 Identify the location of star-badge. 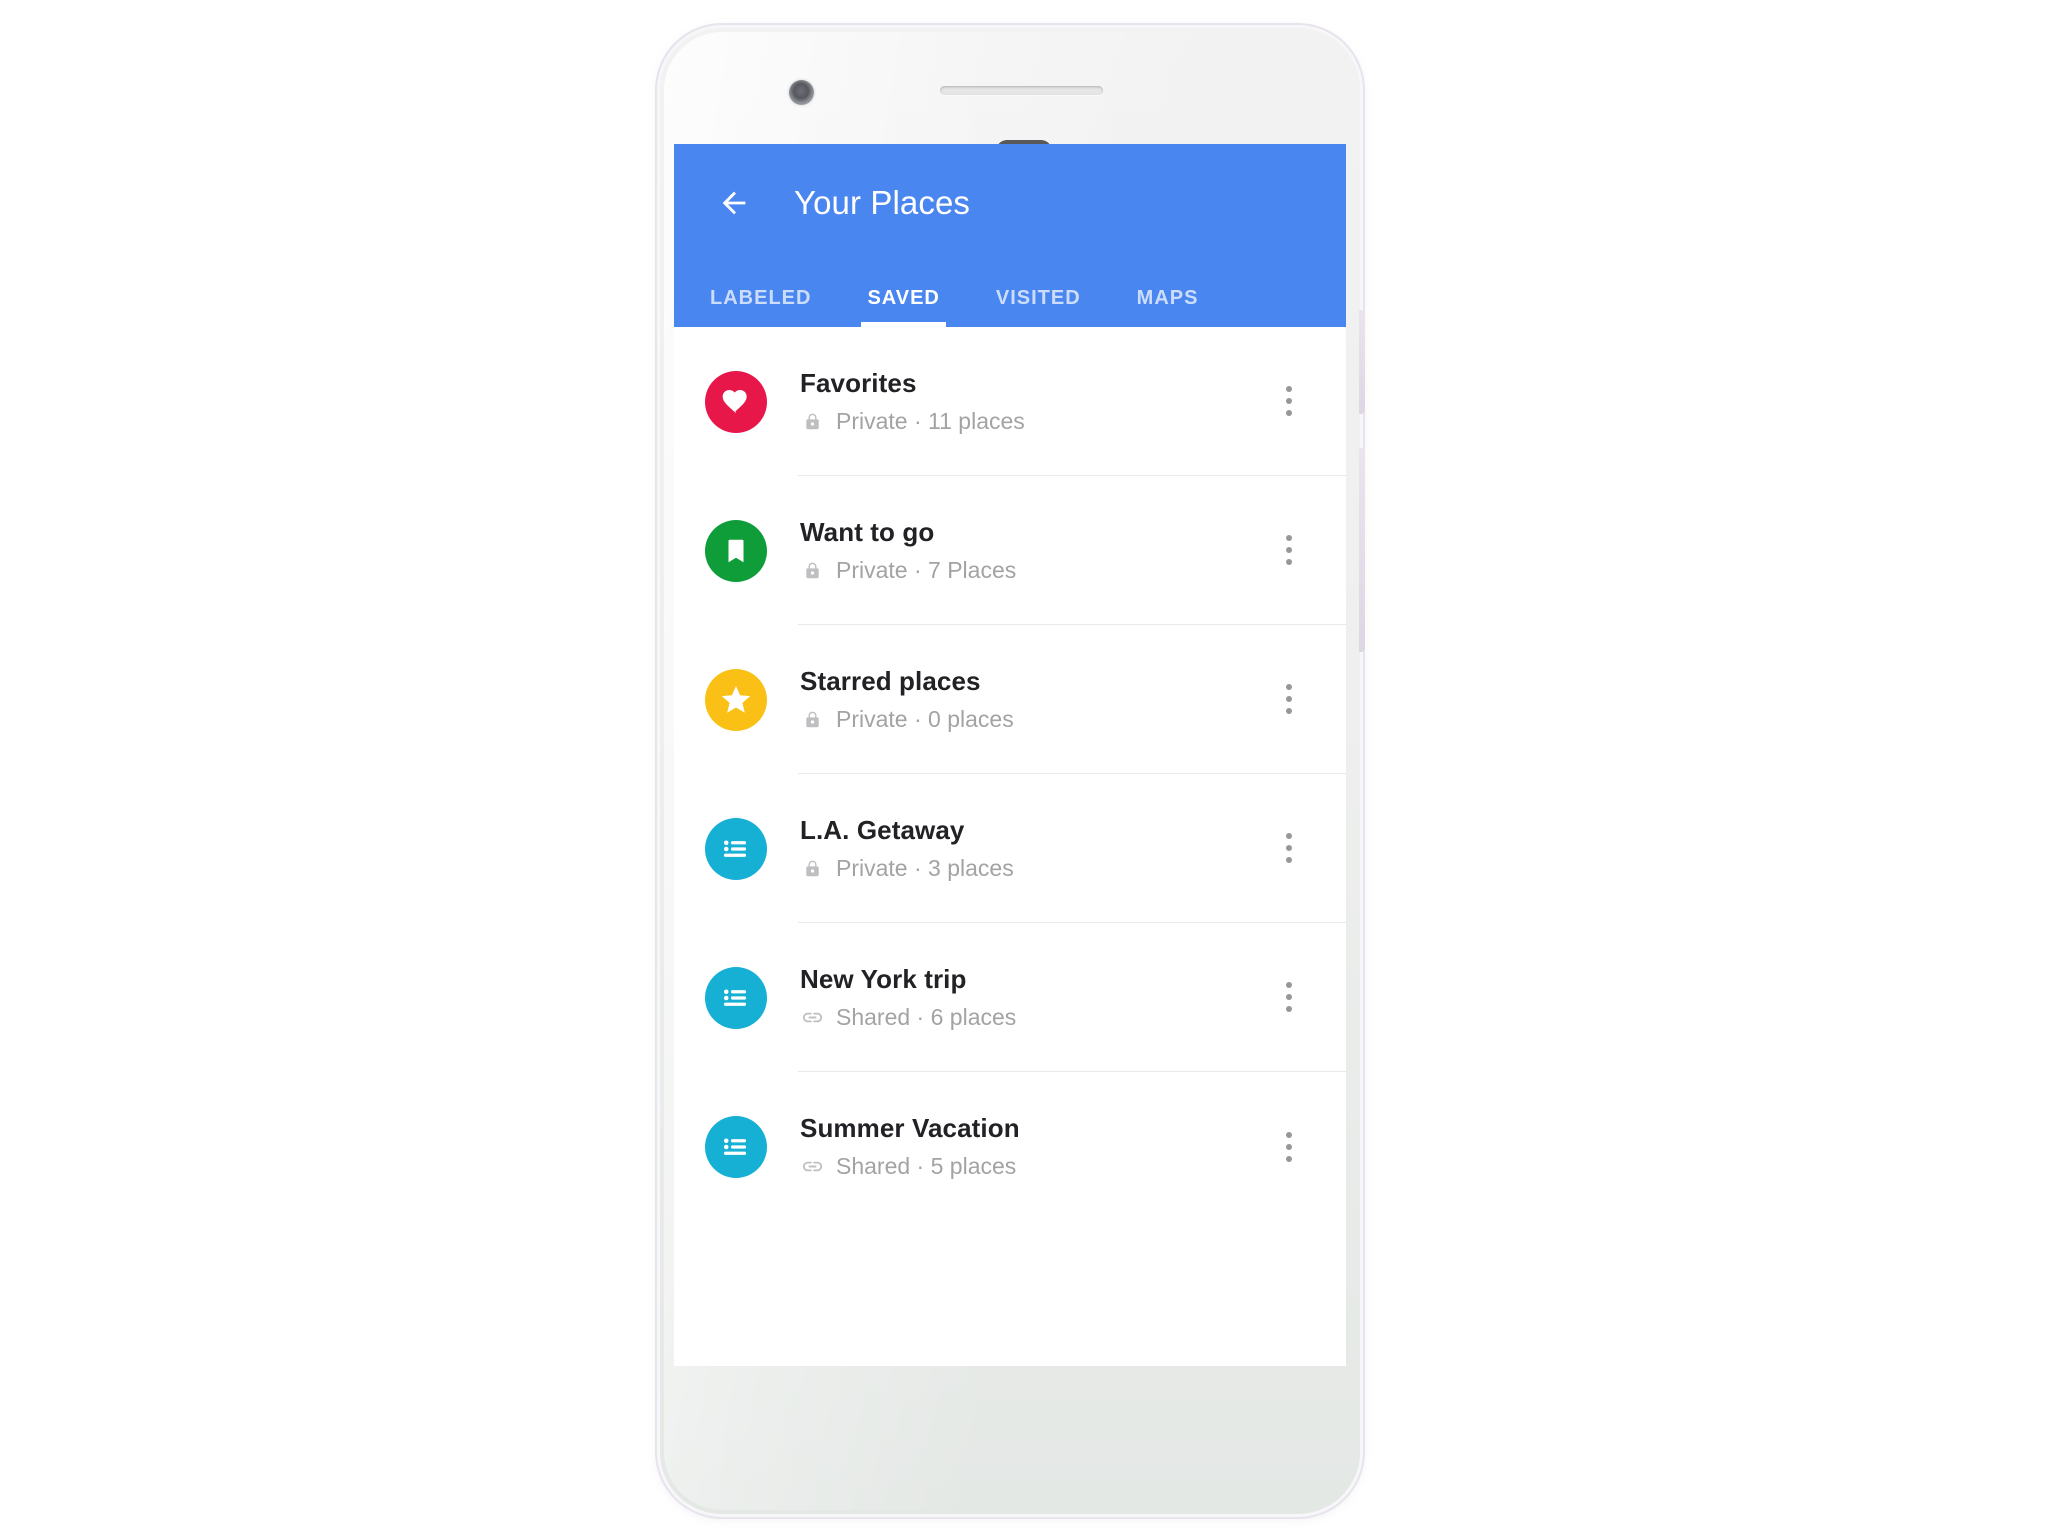
(736, 699).